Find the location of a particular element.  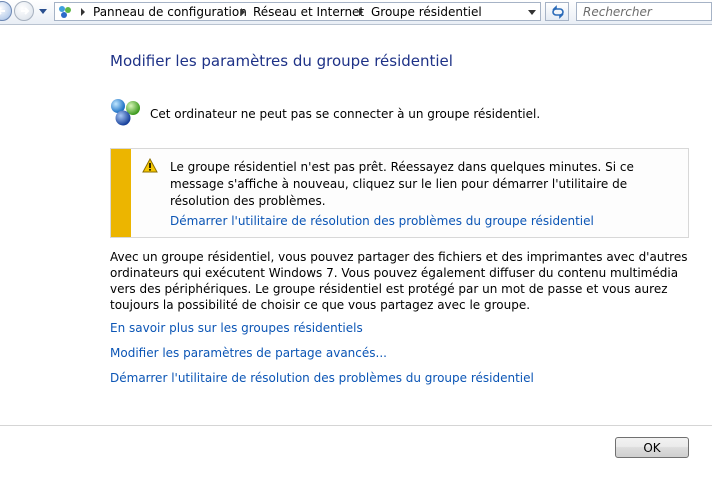

refresh-icon is located at coordinates (558, 12).